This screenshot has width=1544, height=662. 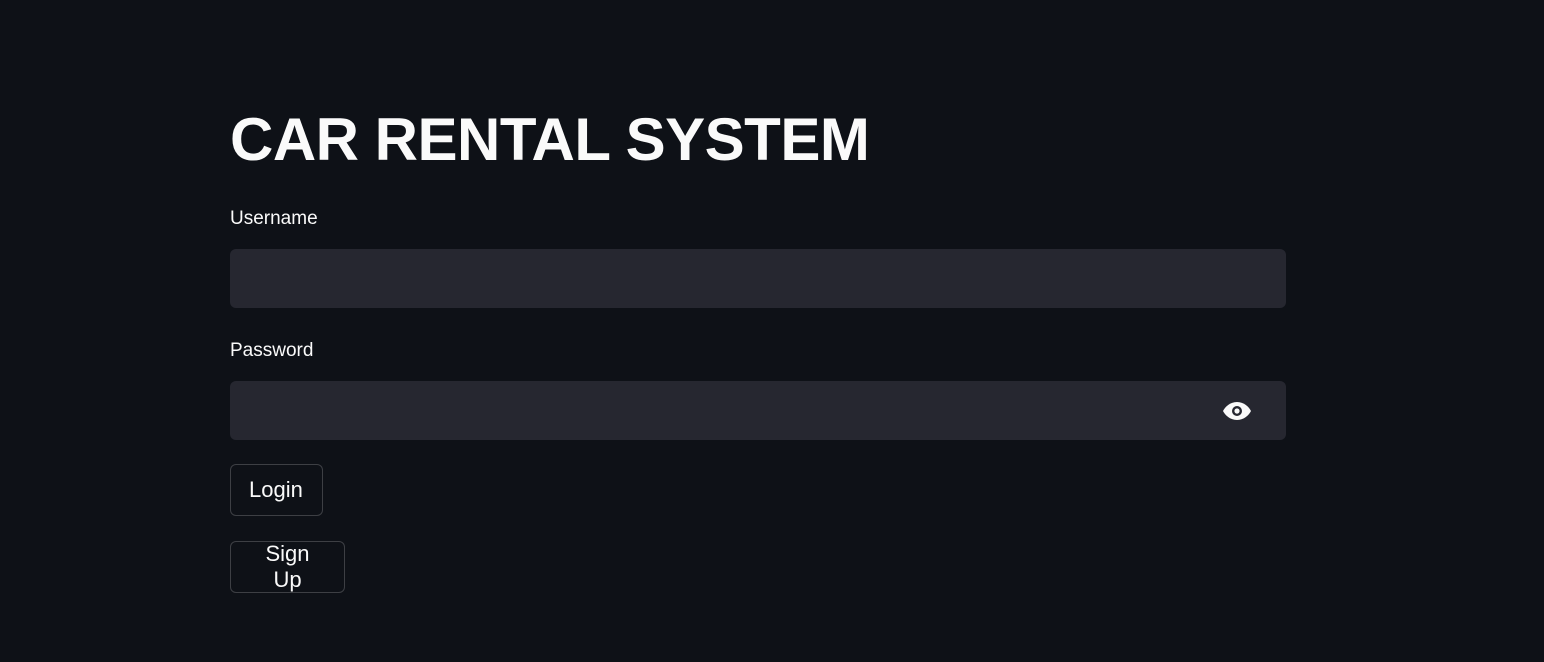 I want to click on username-field-container, so click(x=758, y=278).